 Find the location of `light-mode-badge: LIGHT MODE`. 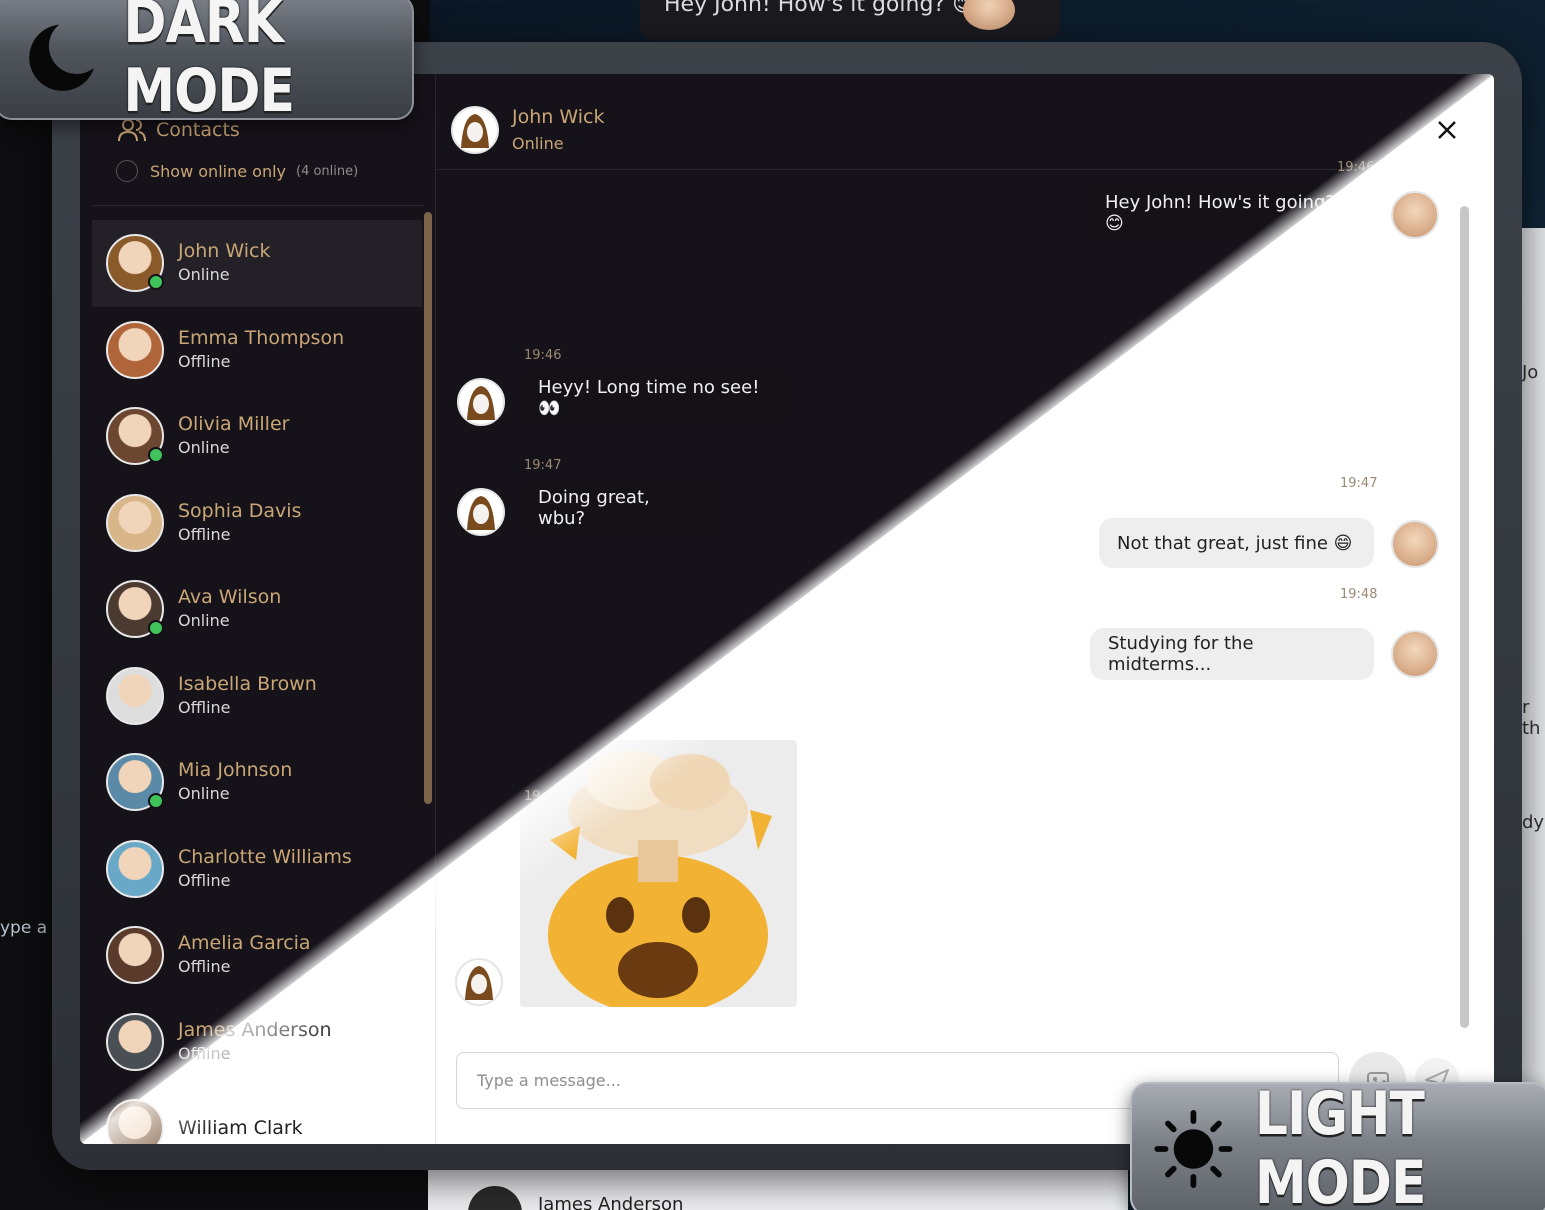

light-mode-badge: LIGHT MODE is located at coordinates (1337, 1145).